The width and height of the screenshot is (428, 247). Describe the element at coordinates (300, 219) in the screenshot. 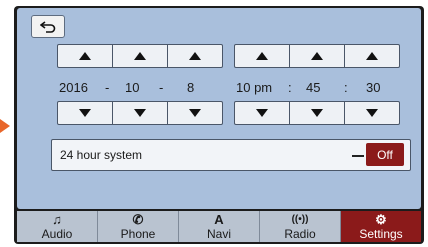

I see `radio-signal-icon: ((•))` at that location.